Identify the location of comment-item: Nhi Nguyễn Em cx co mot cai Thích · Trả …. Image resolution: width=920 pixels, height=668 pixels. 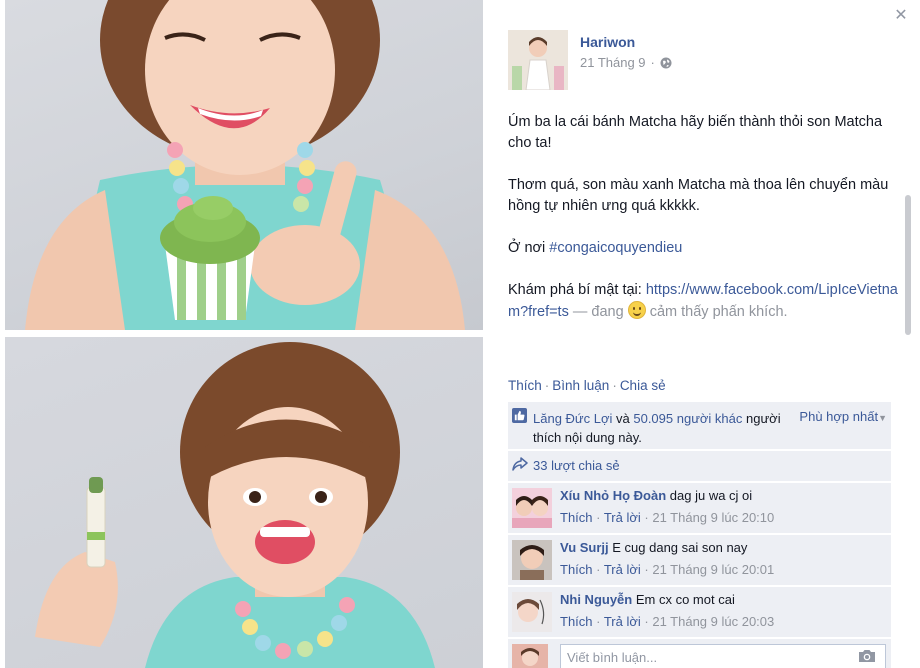
(699, 612).